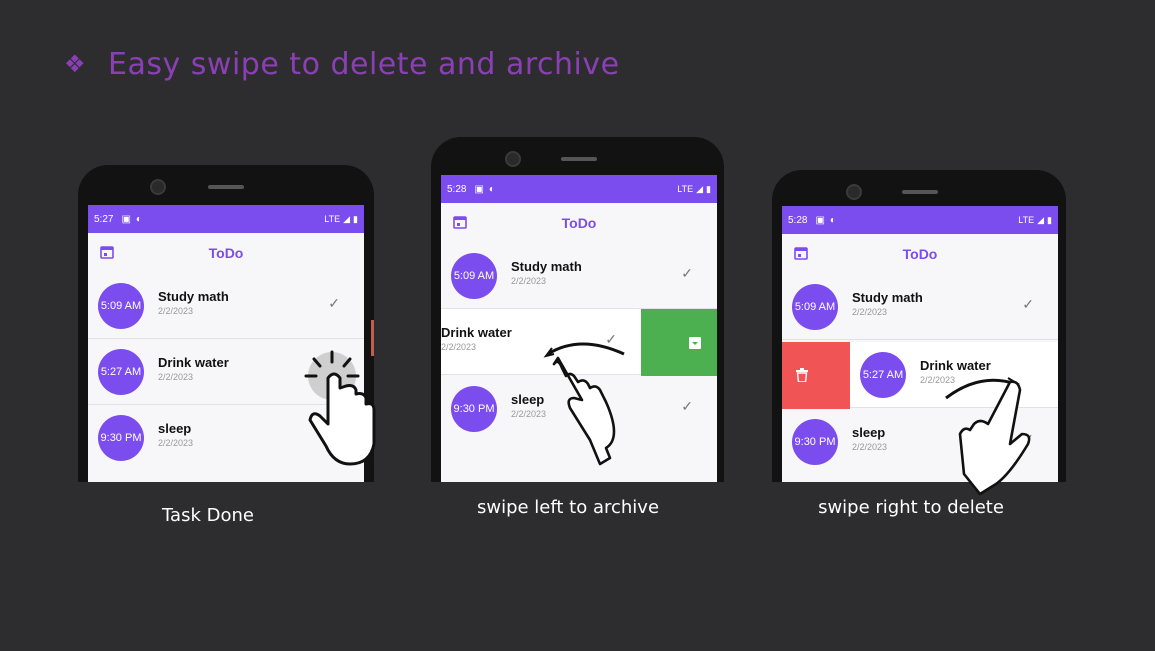  Describe the element at coordinates (340, 408) in the screenshot. I see `tap-hand-icon` at that location.